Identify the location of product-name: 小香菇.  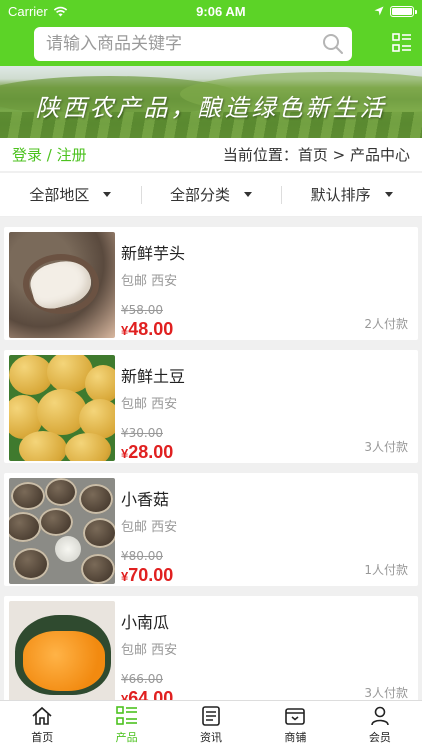
(145, 499).